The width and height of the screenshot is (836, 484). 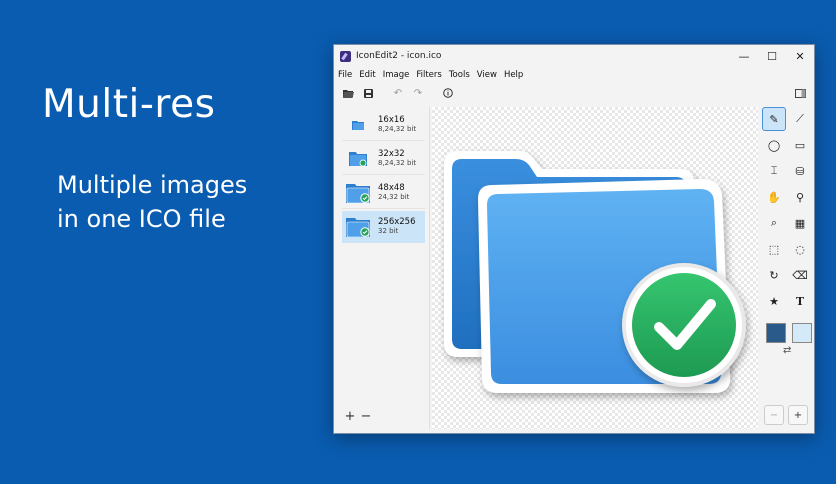 I want to click on rotate-tool: ↻, so click(x=774, y=275).